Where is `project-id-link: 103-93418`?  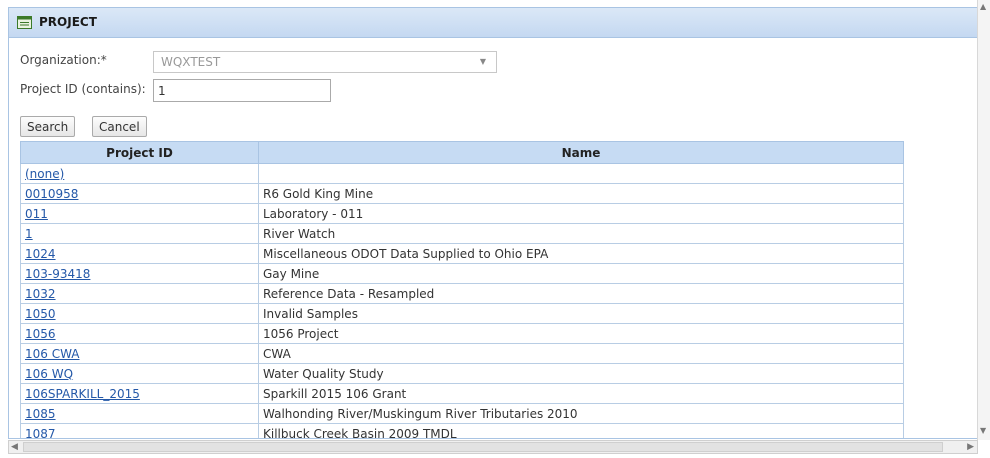
project-id-link: 103-93418 is located at coordinates (57, 274).